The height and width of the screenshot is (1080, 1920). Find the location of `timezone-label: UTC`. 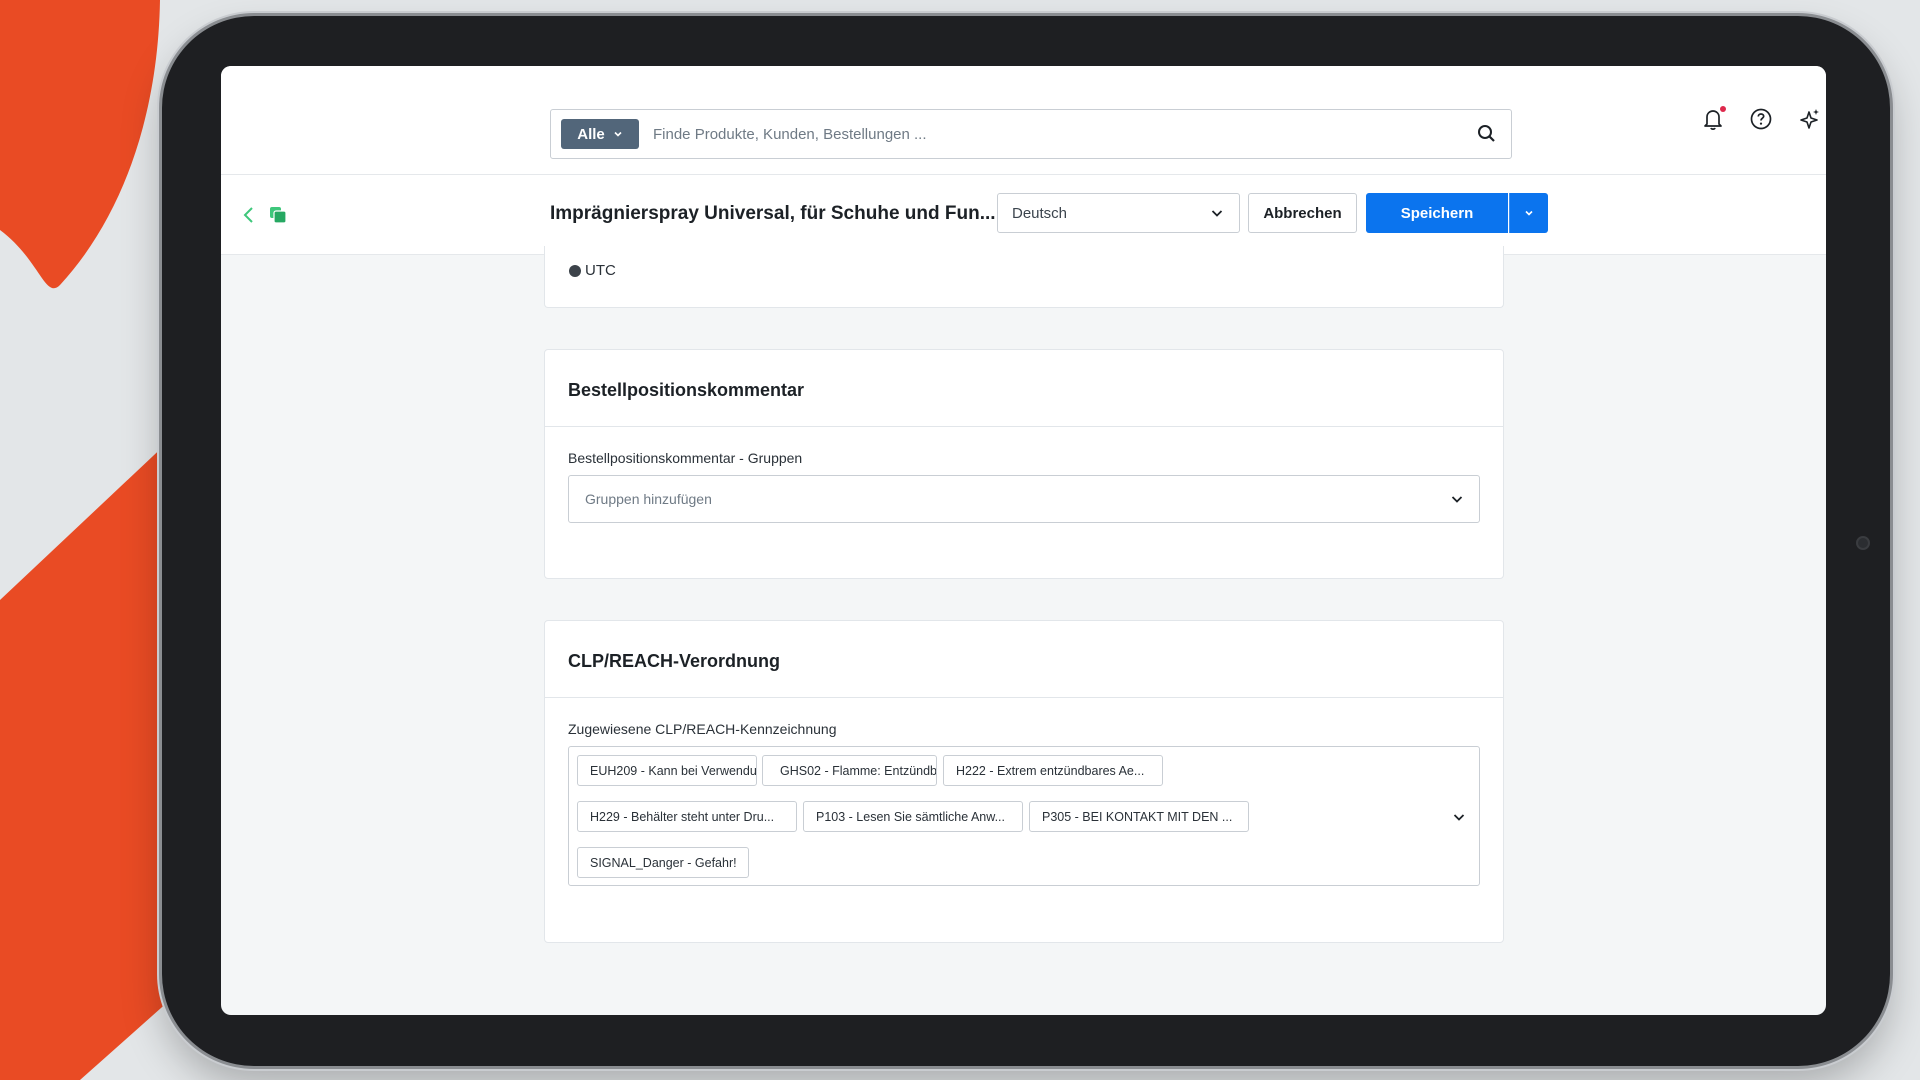

timezone-label: UTC is located at coordinates (600, 270).